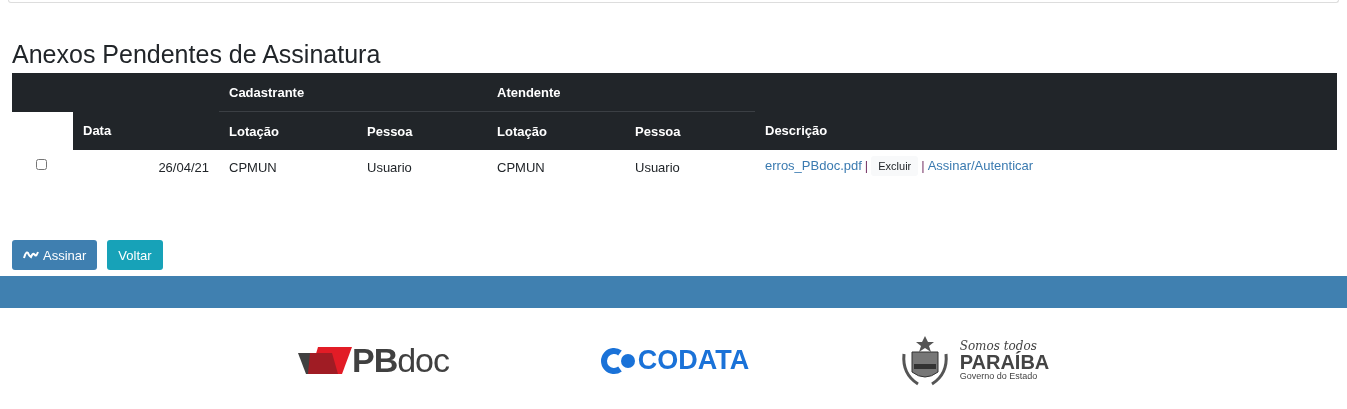 The height and width of the screenshot is (409, 1347). What do you see at coordinates (1004, 362) in the screenshot?
I see `paraiba-logo-text: PARAÍBA` at bounding box center [1004, 362].